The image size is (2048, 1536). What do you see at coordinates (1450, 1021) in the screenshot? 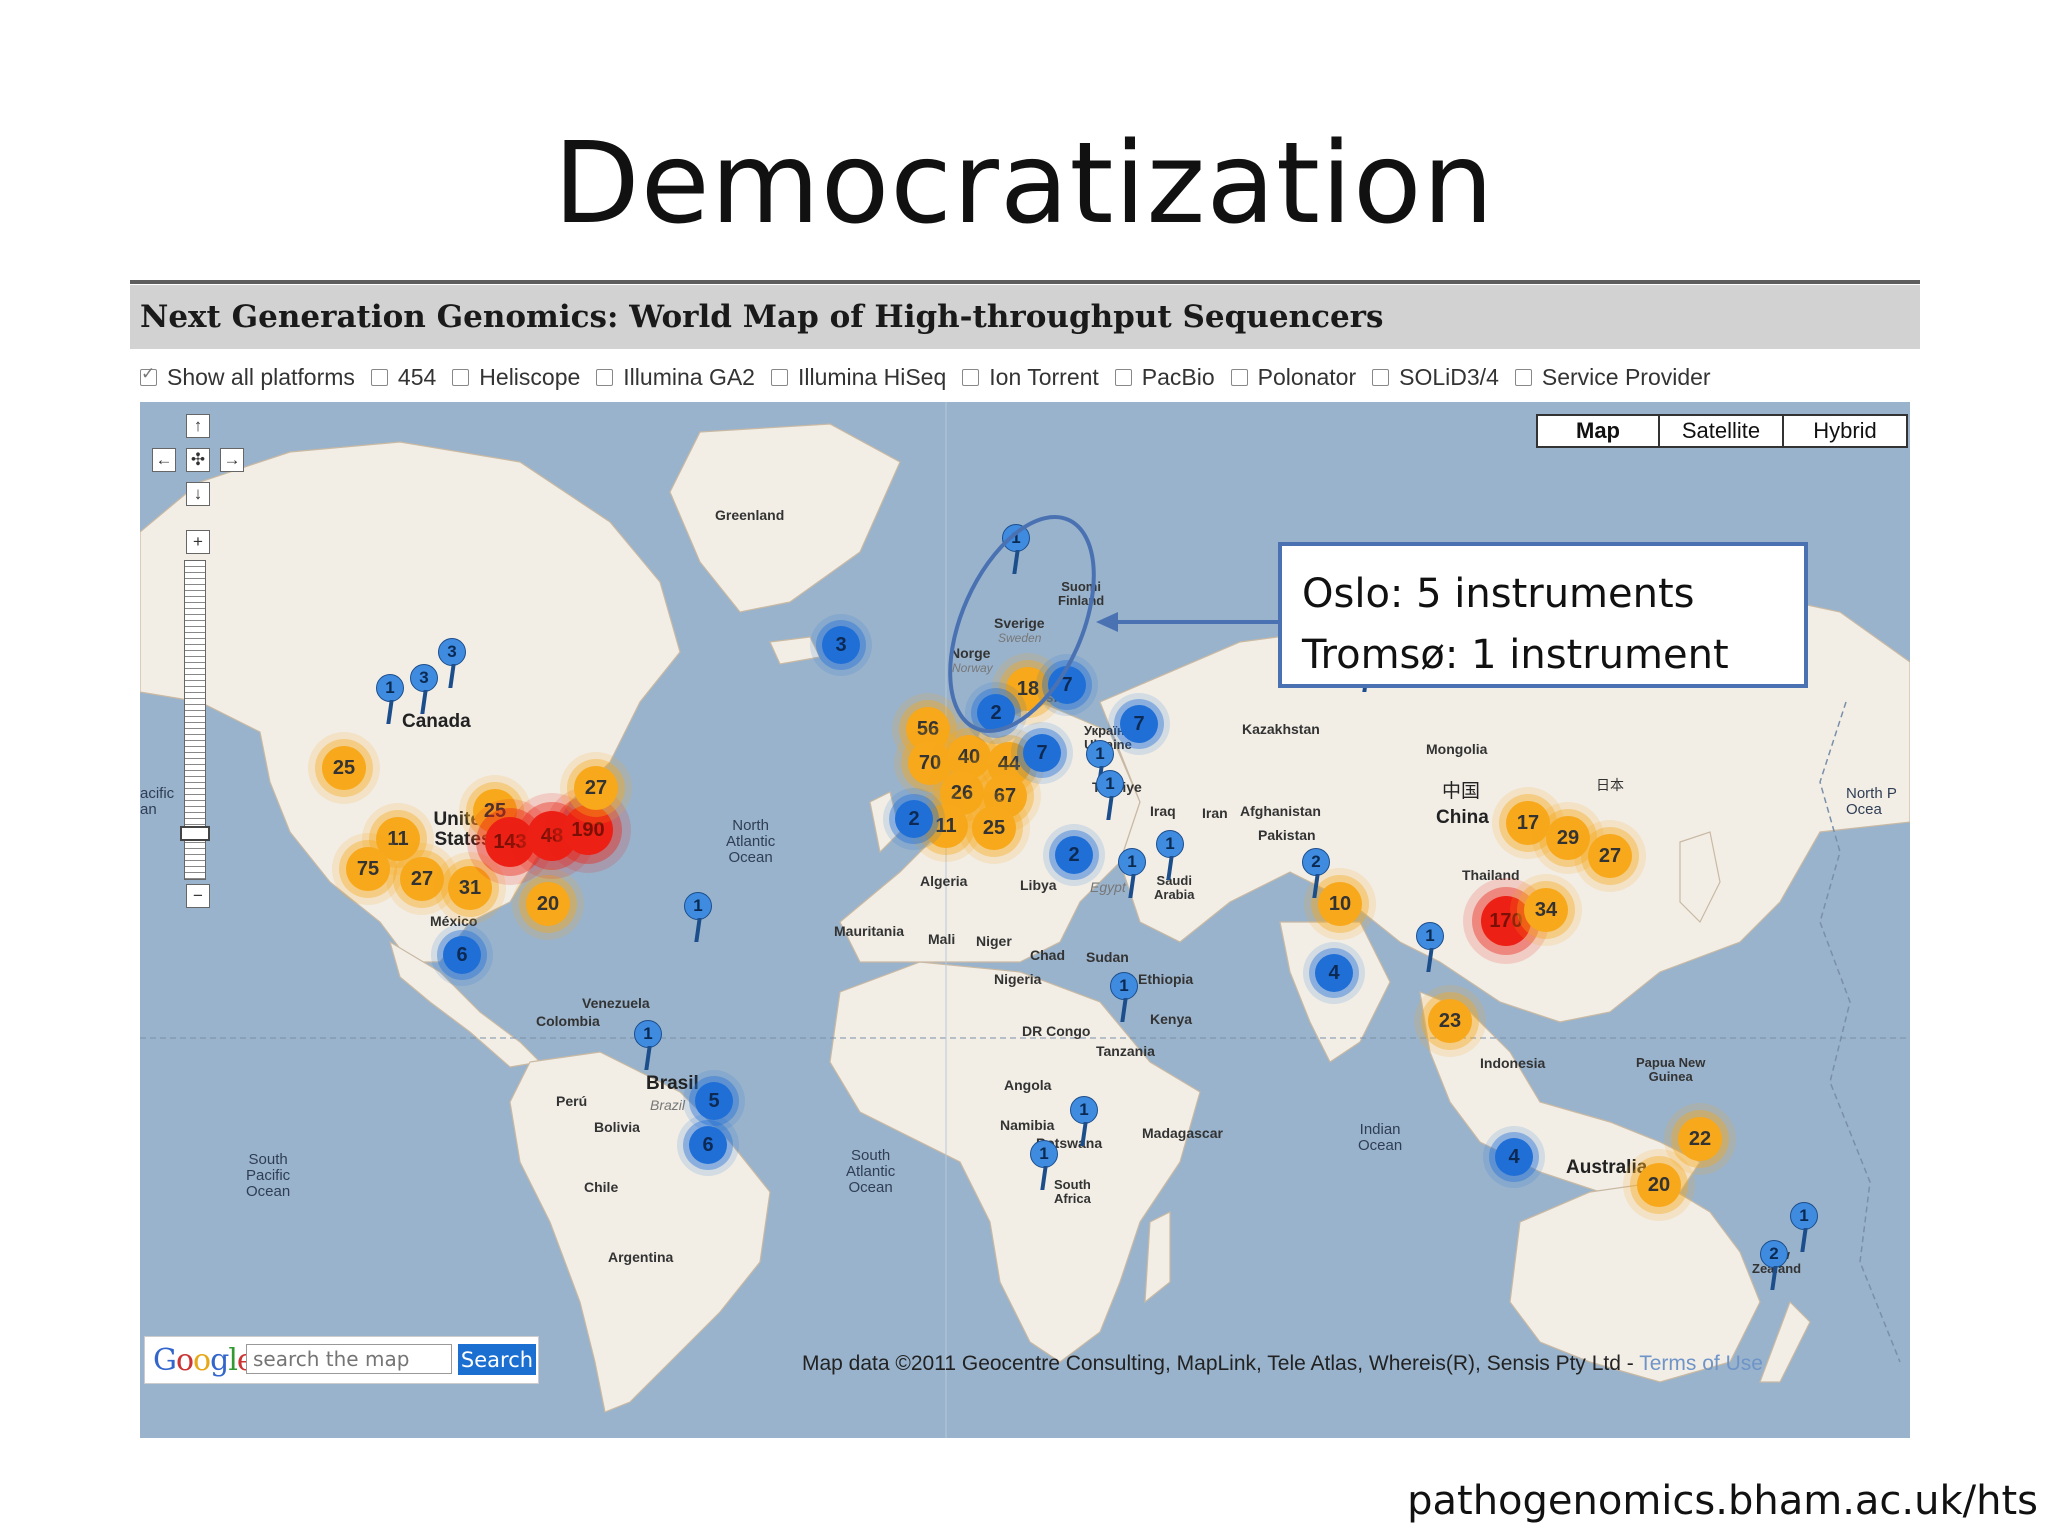
I see `cluster-marker: 23` at bounding box center [1450, 1021].